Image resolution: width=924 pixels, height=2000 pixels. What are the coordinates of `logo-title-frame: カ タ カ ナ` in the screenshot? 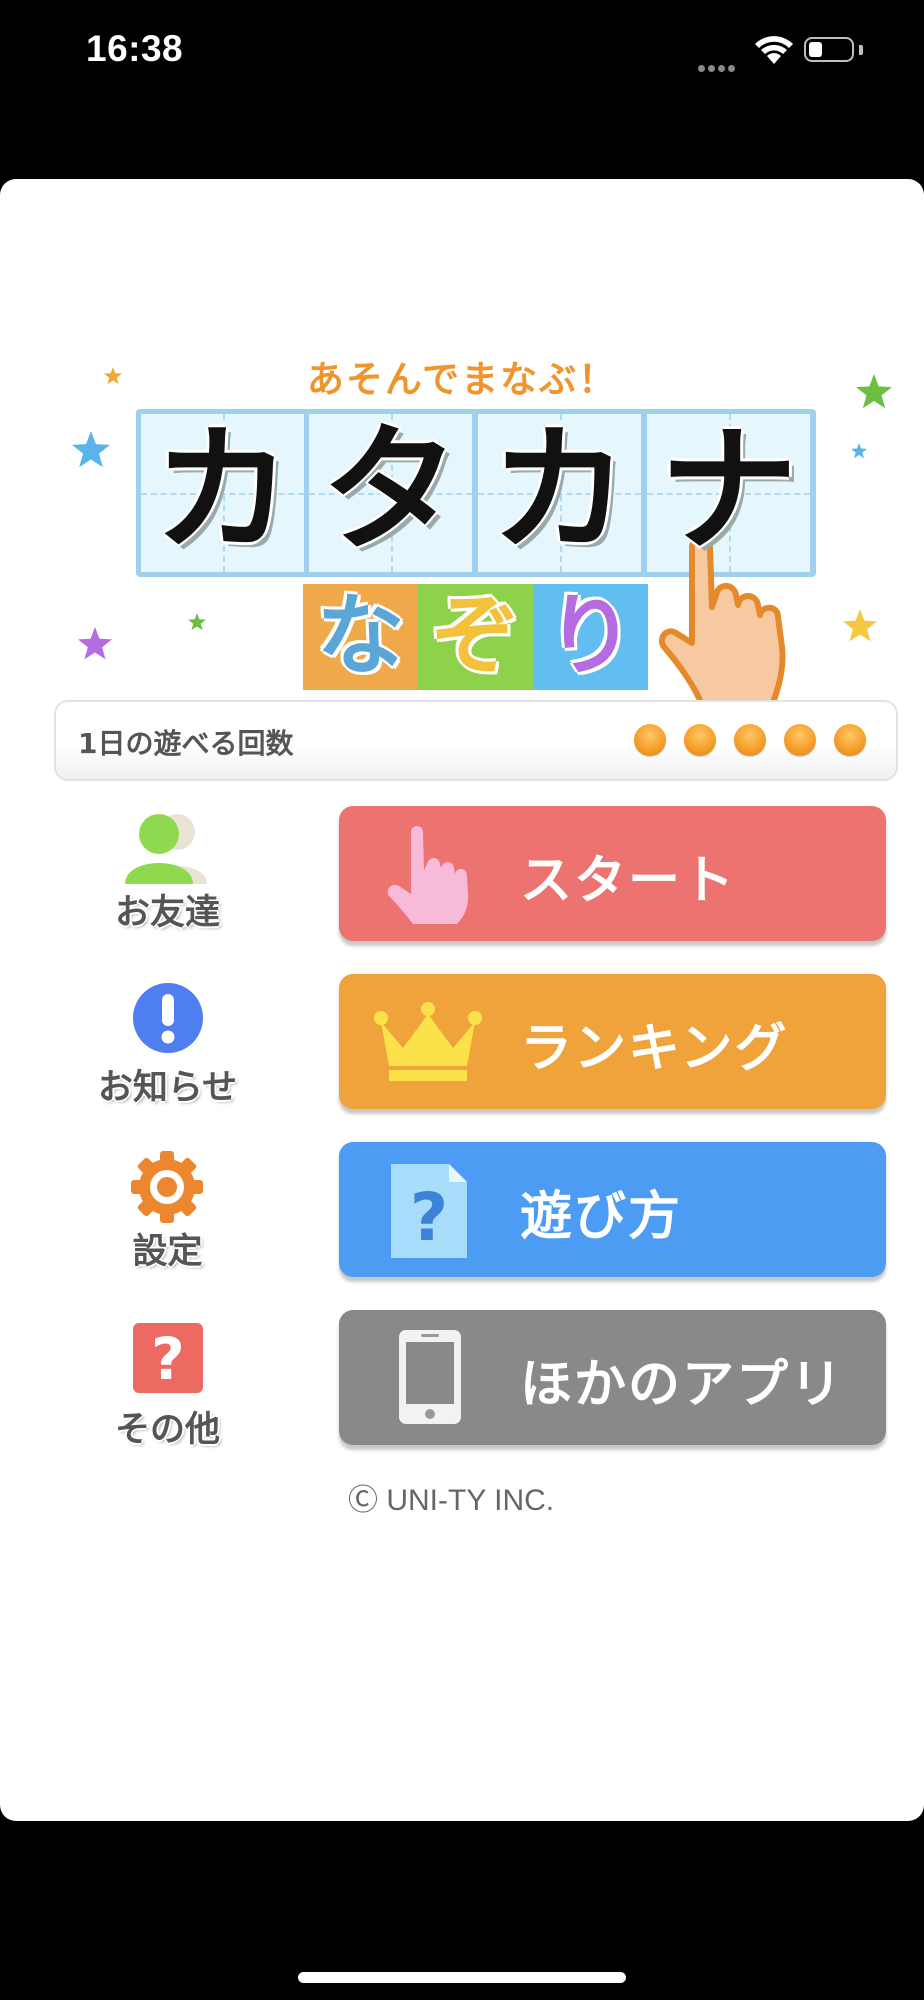 It's located at (476, 493).